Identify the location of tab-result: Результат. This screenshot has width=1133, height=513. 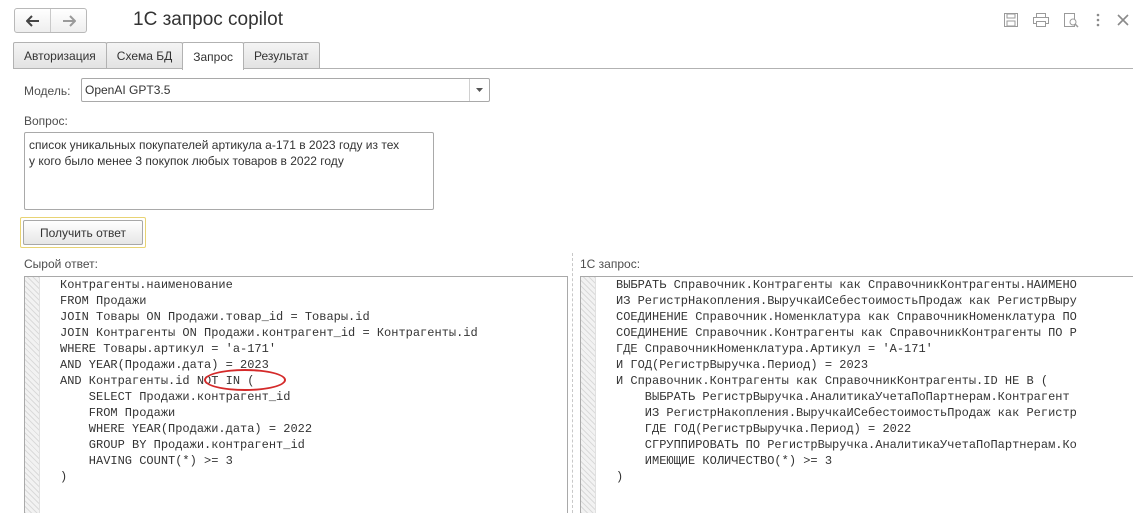
(281, 55).